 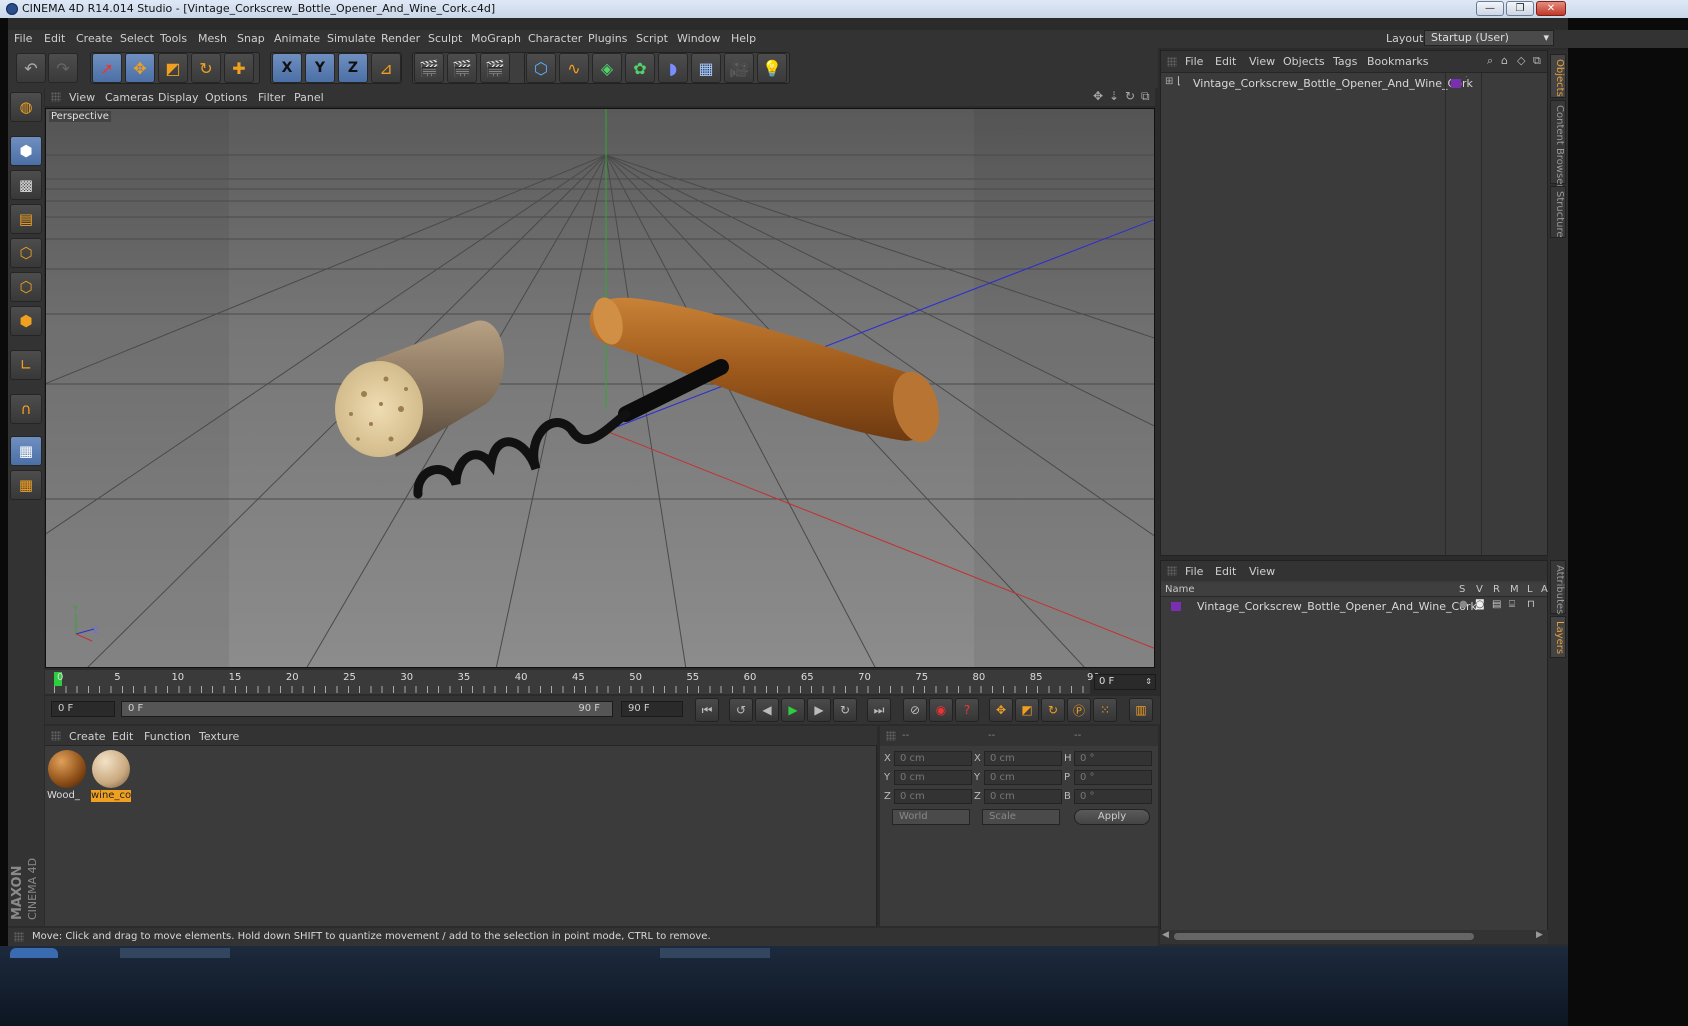 I want to click on make-editable-button: ◍, so click(x=26, y=107).